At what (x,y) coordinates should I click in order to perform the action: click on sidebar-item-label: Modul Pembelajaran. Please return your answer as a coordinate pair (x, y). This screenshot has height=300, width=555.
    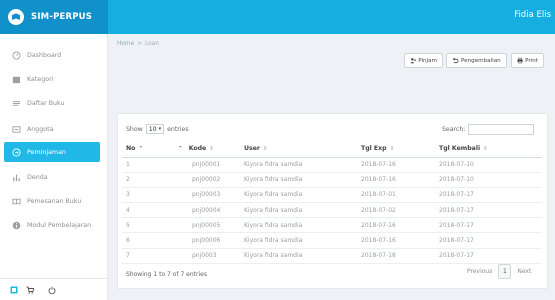
    Looking at the image, I should click on (59, 225).